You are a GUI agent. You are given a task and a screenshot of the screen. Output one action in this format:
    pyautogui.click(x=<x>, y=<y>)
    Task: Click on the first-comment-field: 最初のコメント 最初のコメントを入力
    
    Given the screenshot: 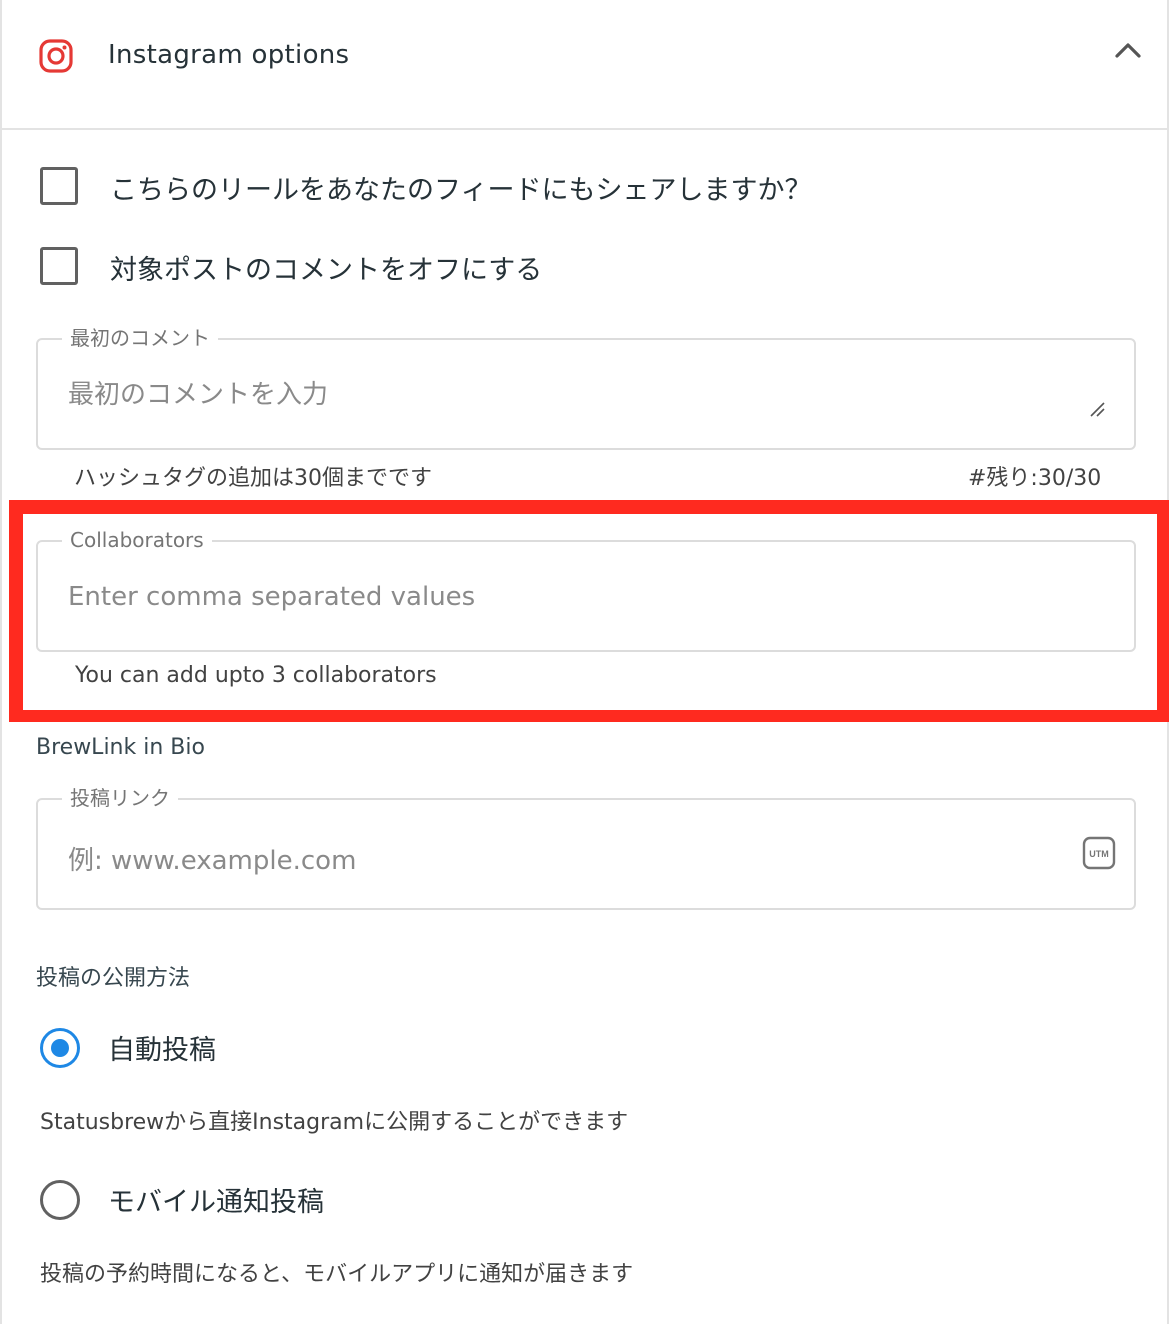 What is the action you would take?
    pyautogui.click(x=586, y=387)
    